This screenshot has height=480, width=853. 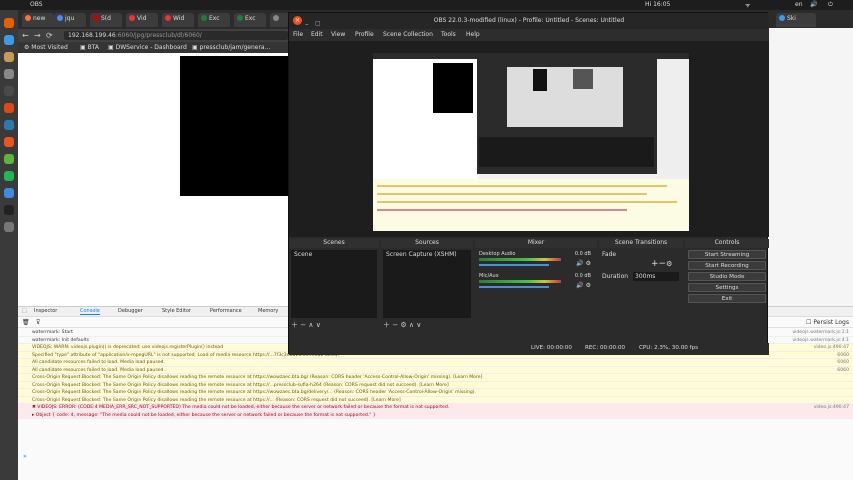 What do you see at coordinates (45, 311) in the screenshot?
I see `tab-inspector: Inspector` at bounding box center [45, 311].